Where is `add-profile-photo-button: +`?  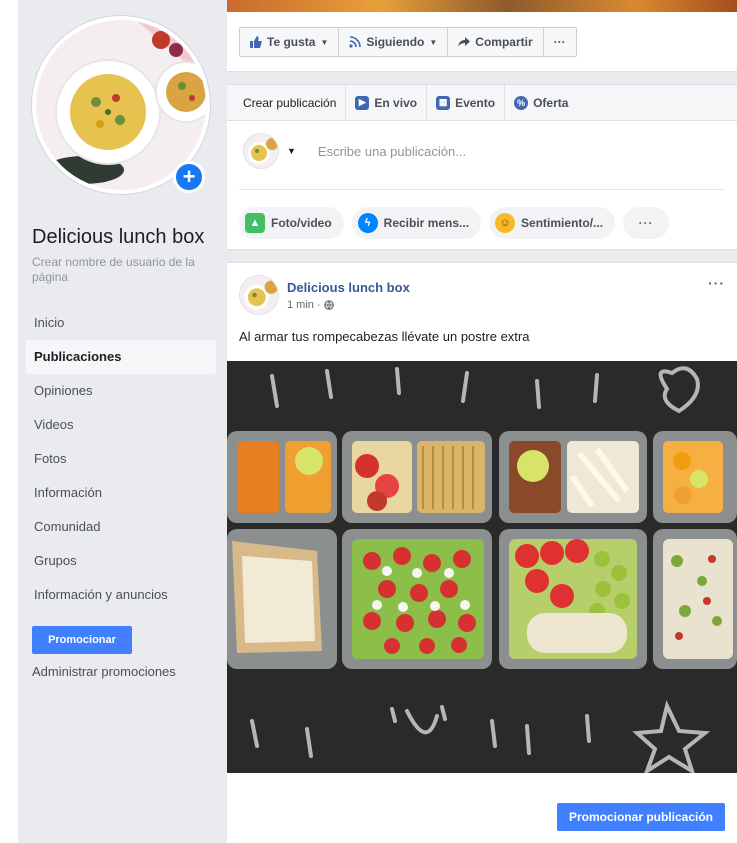 add-profile-photo-button: + is located at coordinates (189, 177).